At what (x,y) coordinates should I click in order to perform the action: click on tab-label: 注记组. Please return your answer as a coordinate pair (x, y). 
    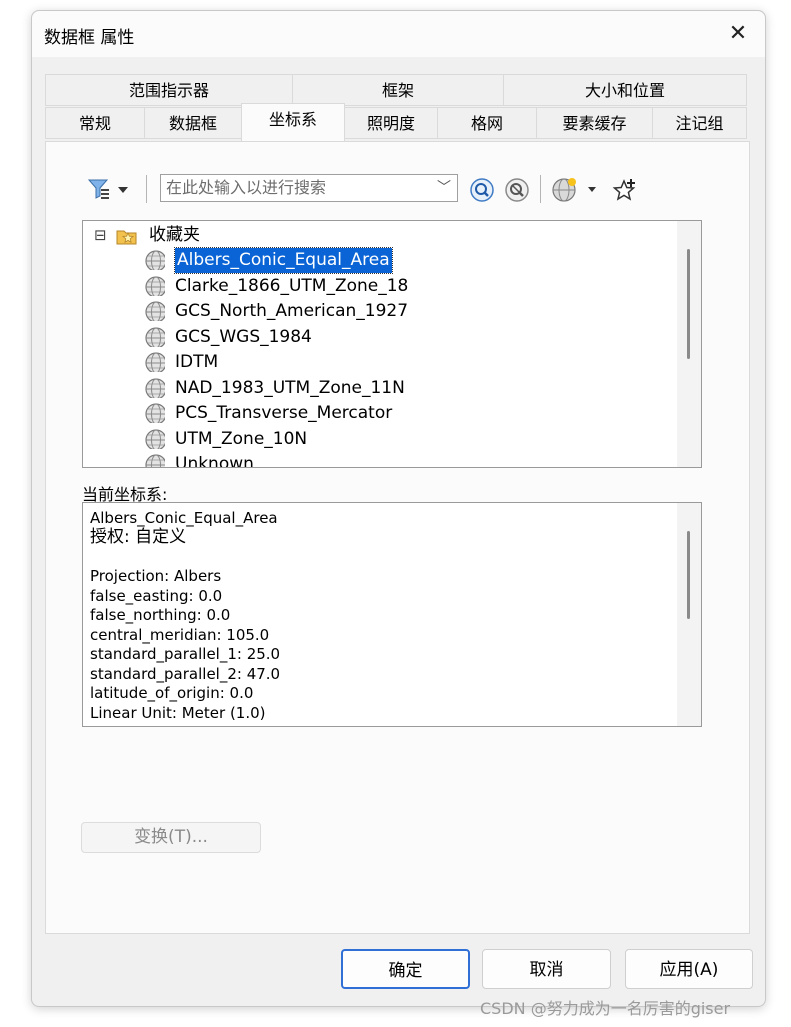
    Looking at the image, I should click on (699, 123).